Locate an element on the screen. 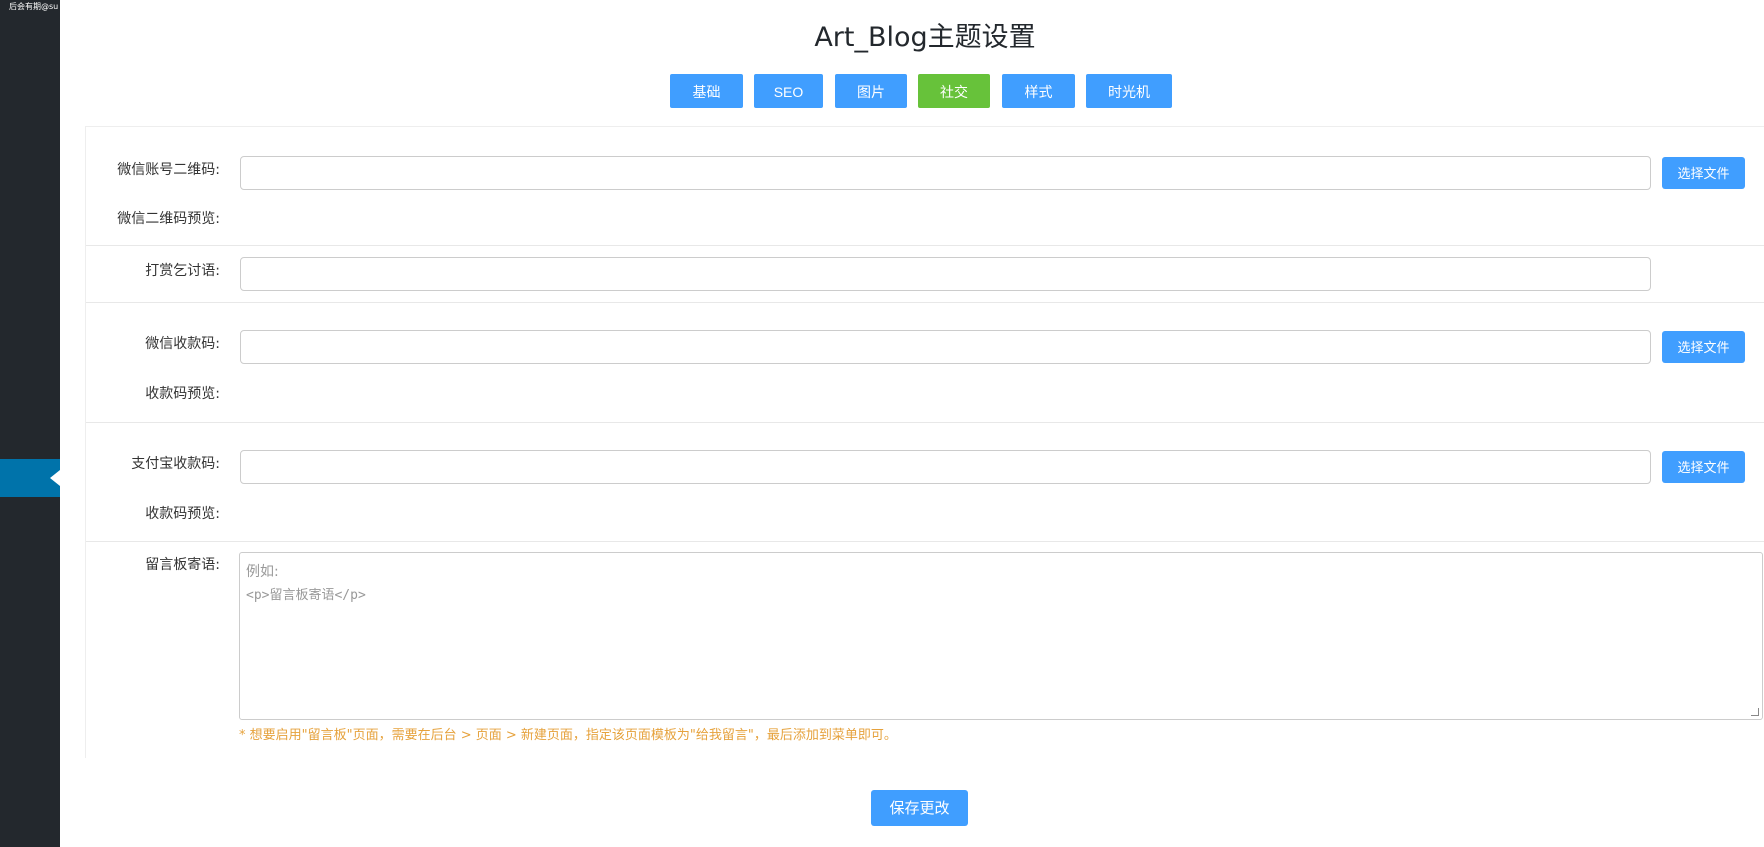 This screenshot has height=847, width=1764. admin-sidebar: 后会有期@su is located at coordinates (30, 423).